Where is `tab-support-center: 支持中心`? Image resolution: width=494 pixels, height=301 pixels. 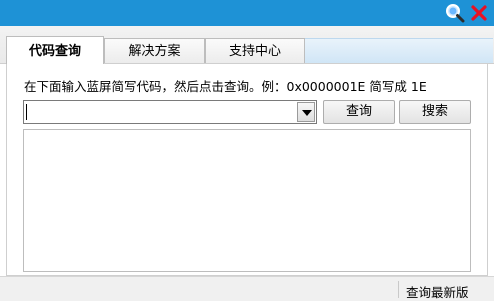 tab-support-center: 支持中心 is located at coordinates (255, 50).